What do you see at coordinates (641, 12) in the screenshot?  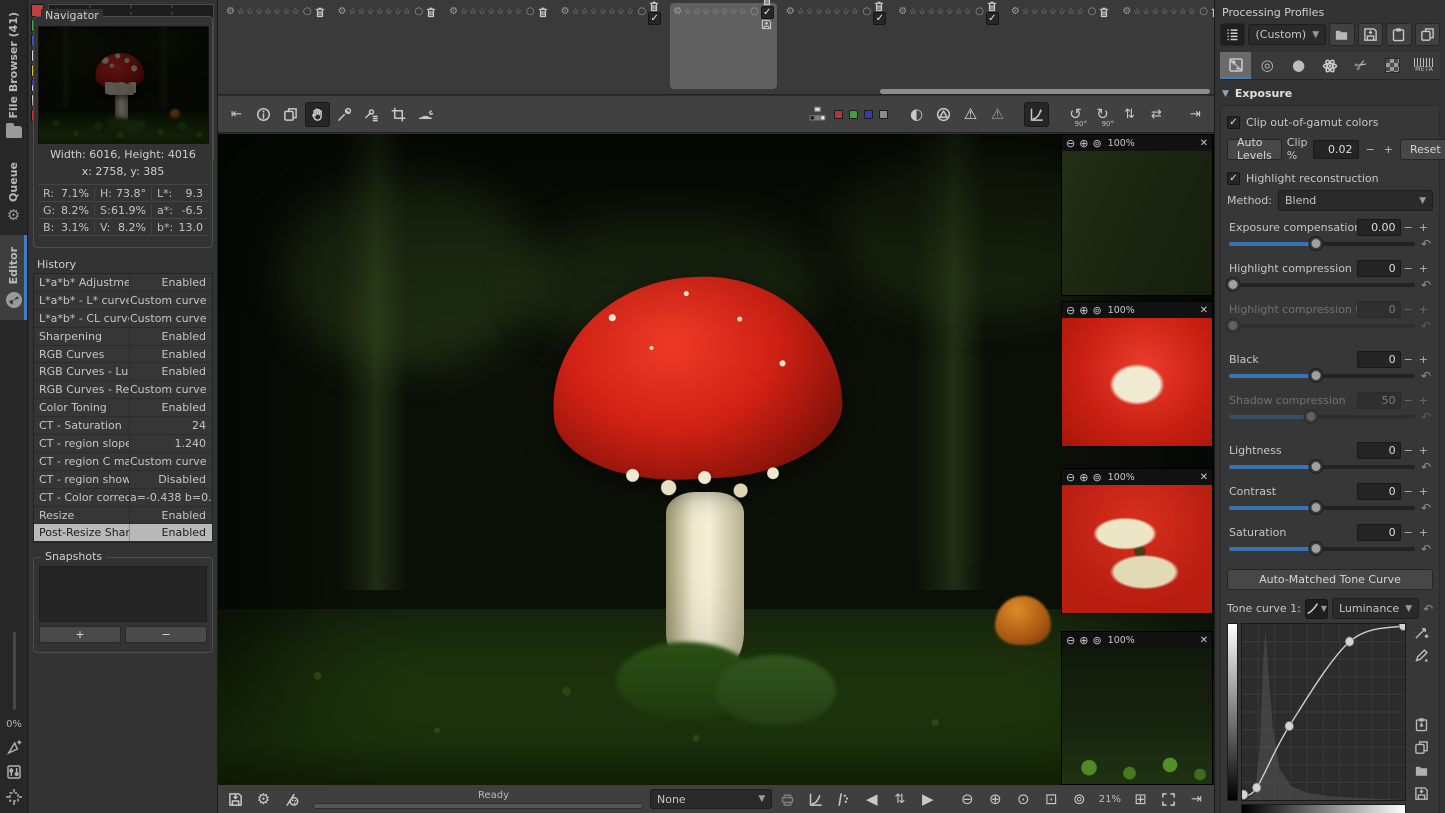 I see `color-label-icon: ○` at bounding box center [641, 12].